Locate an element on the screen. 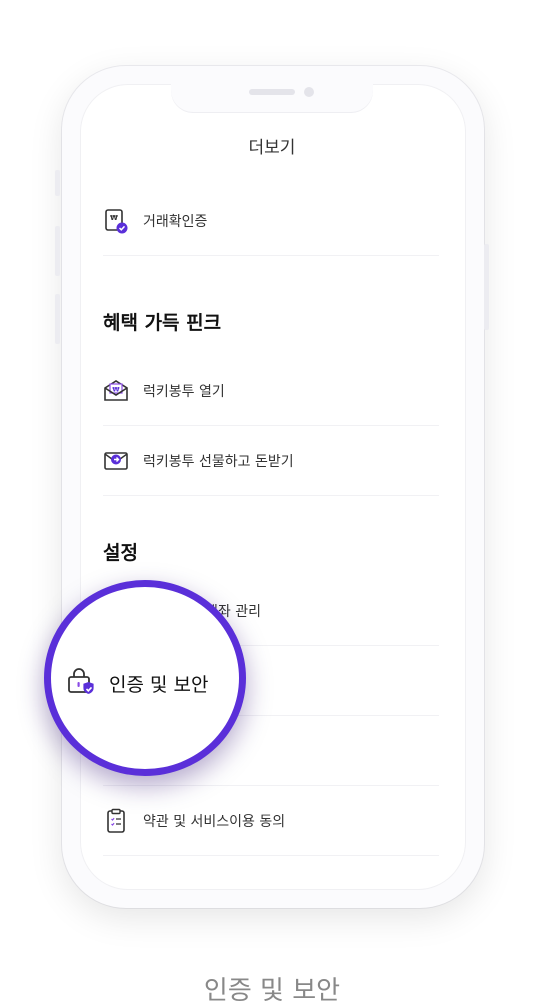 This screenshot has height=1008, width=544. menu-item-trade-confirmation: ₩ 거래확인증 is located at coordinates (271, 221).